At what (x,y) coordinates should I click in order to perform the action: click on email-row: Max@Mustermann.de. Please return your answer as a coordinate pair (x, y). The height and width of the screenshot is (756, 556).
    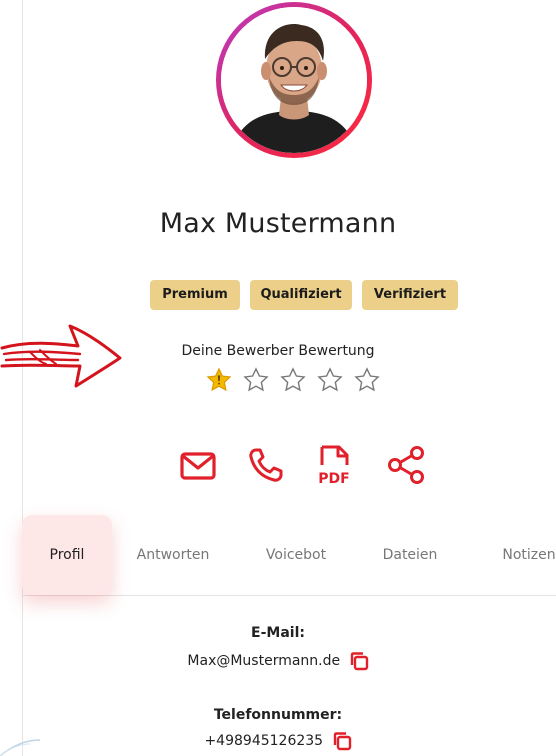
    Looking at the image, I should click on (278, 661).